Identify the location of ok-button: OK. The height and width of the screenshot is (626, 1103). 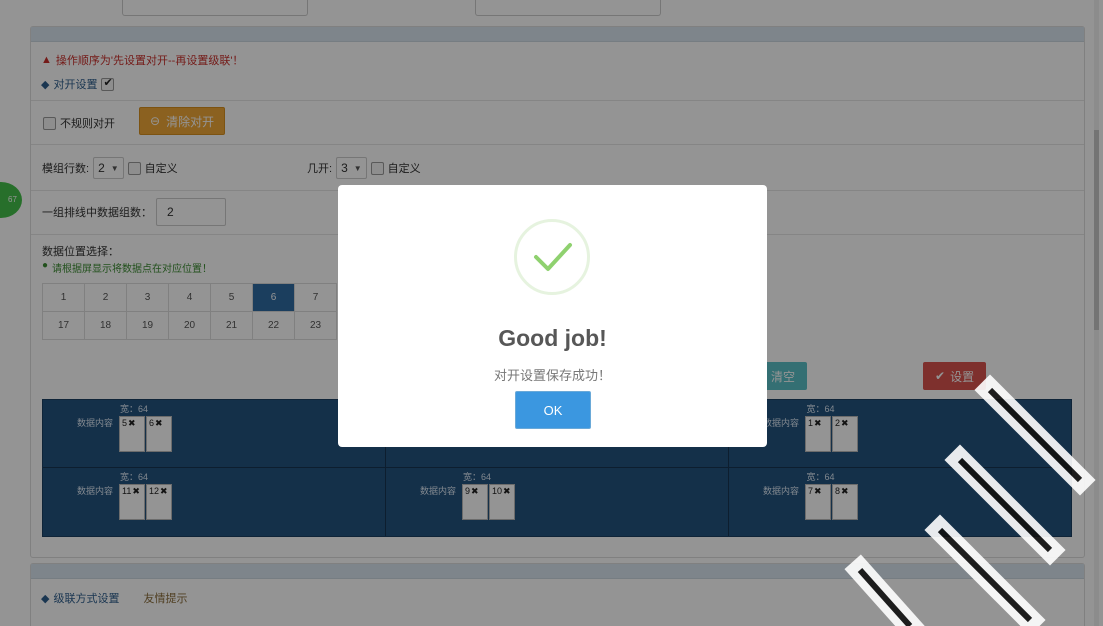
(553, 410).